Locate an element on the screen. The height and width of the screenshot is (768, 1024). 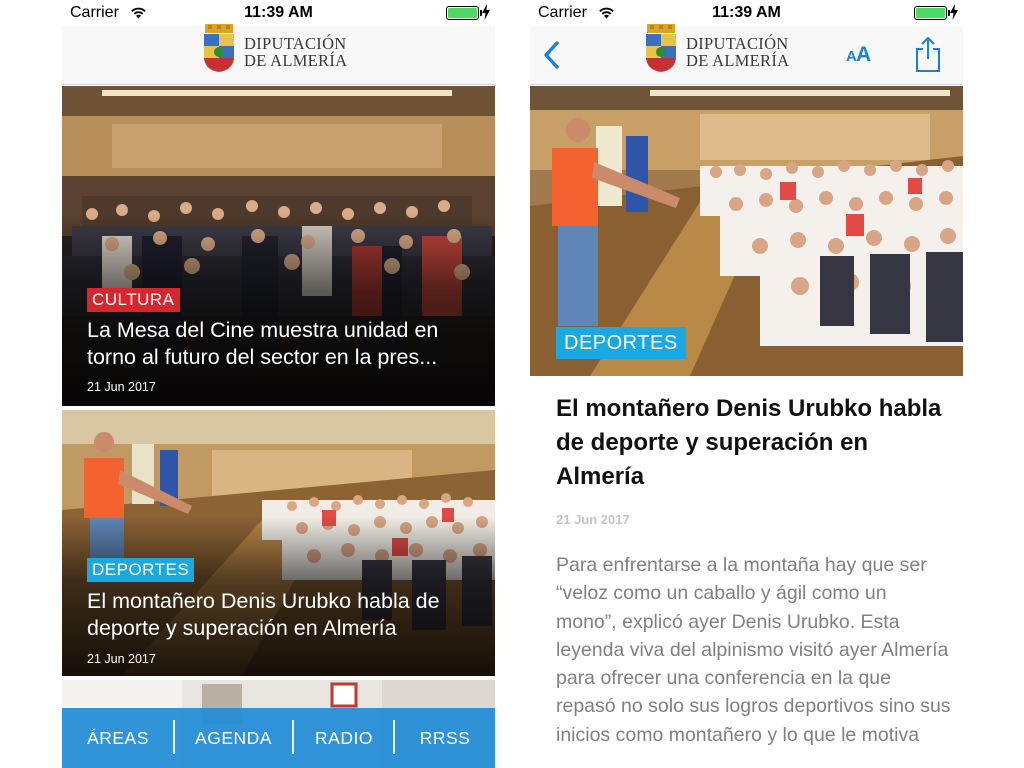
tab-bar: ÁREAS AGENDA RADIO RRSS is located at coordinates (278, 738).